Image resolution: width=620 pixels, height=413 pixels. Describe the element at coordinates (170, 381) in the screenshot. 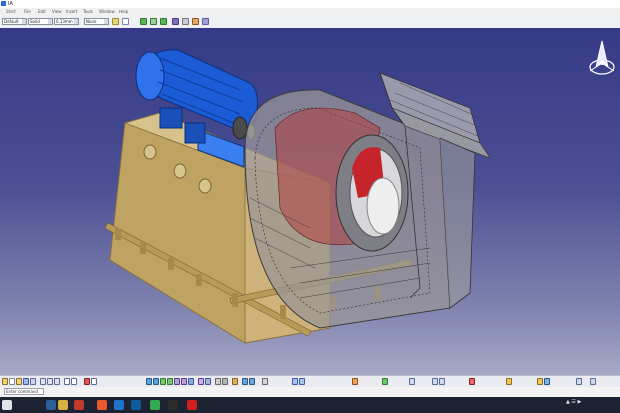

I see `rotate-view-icon` at that location.